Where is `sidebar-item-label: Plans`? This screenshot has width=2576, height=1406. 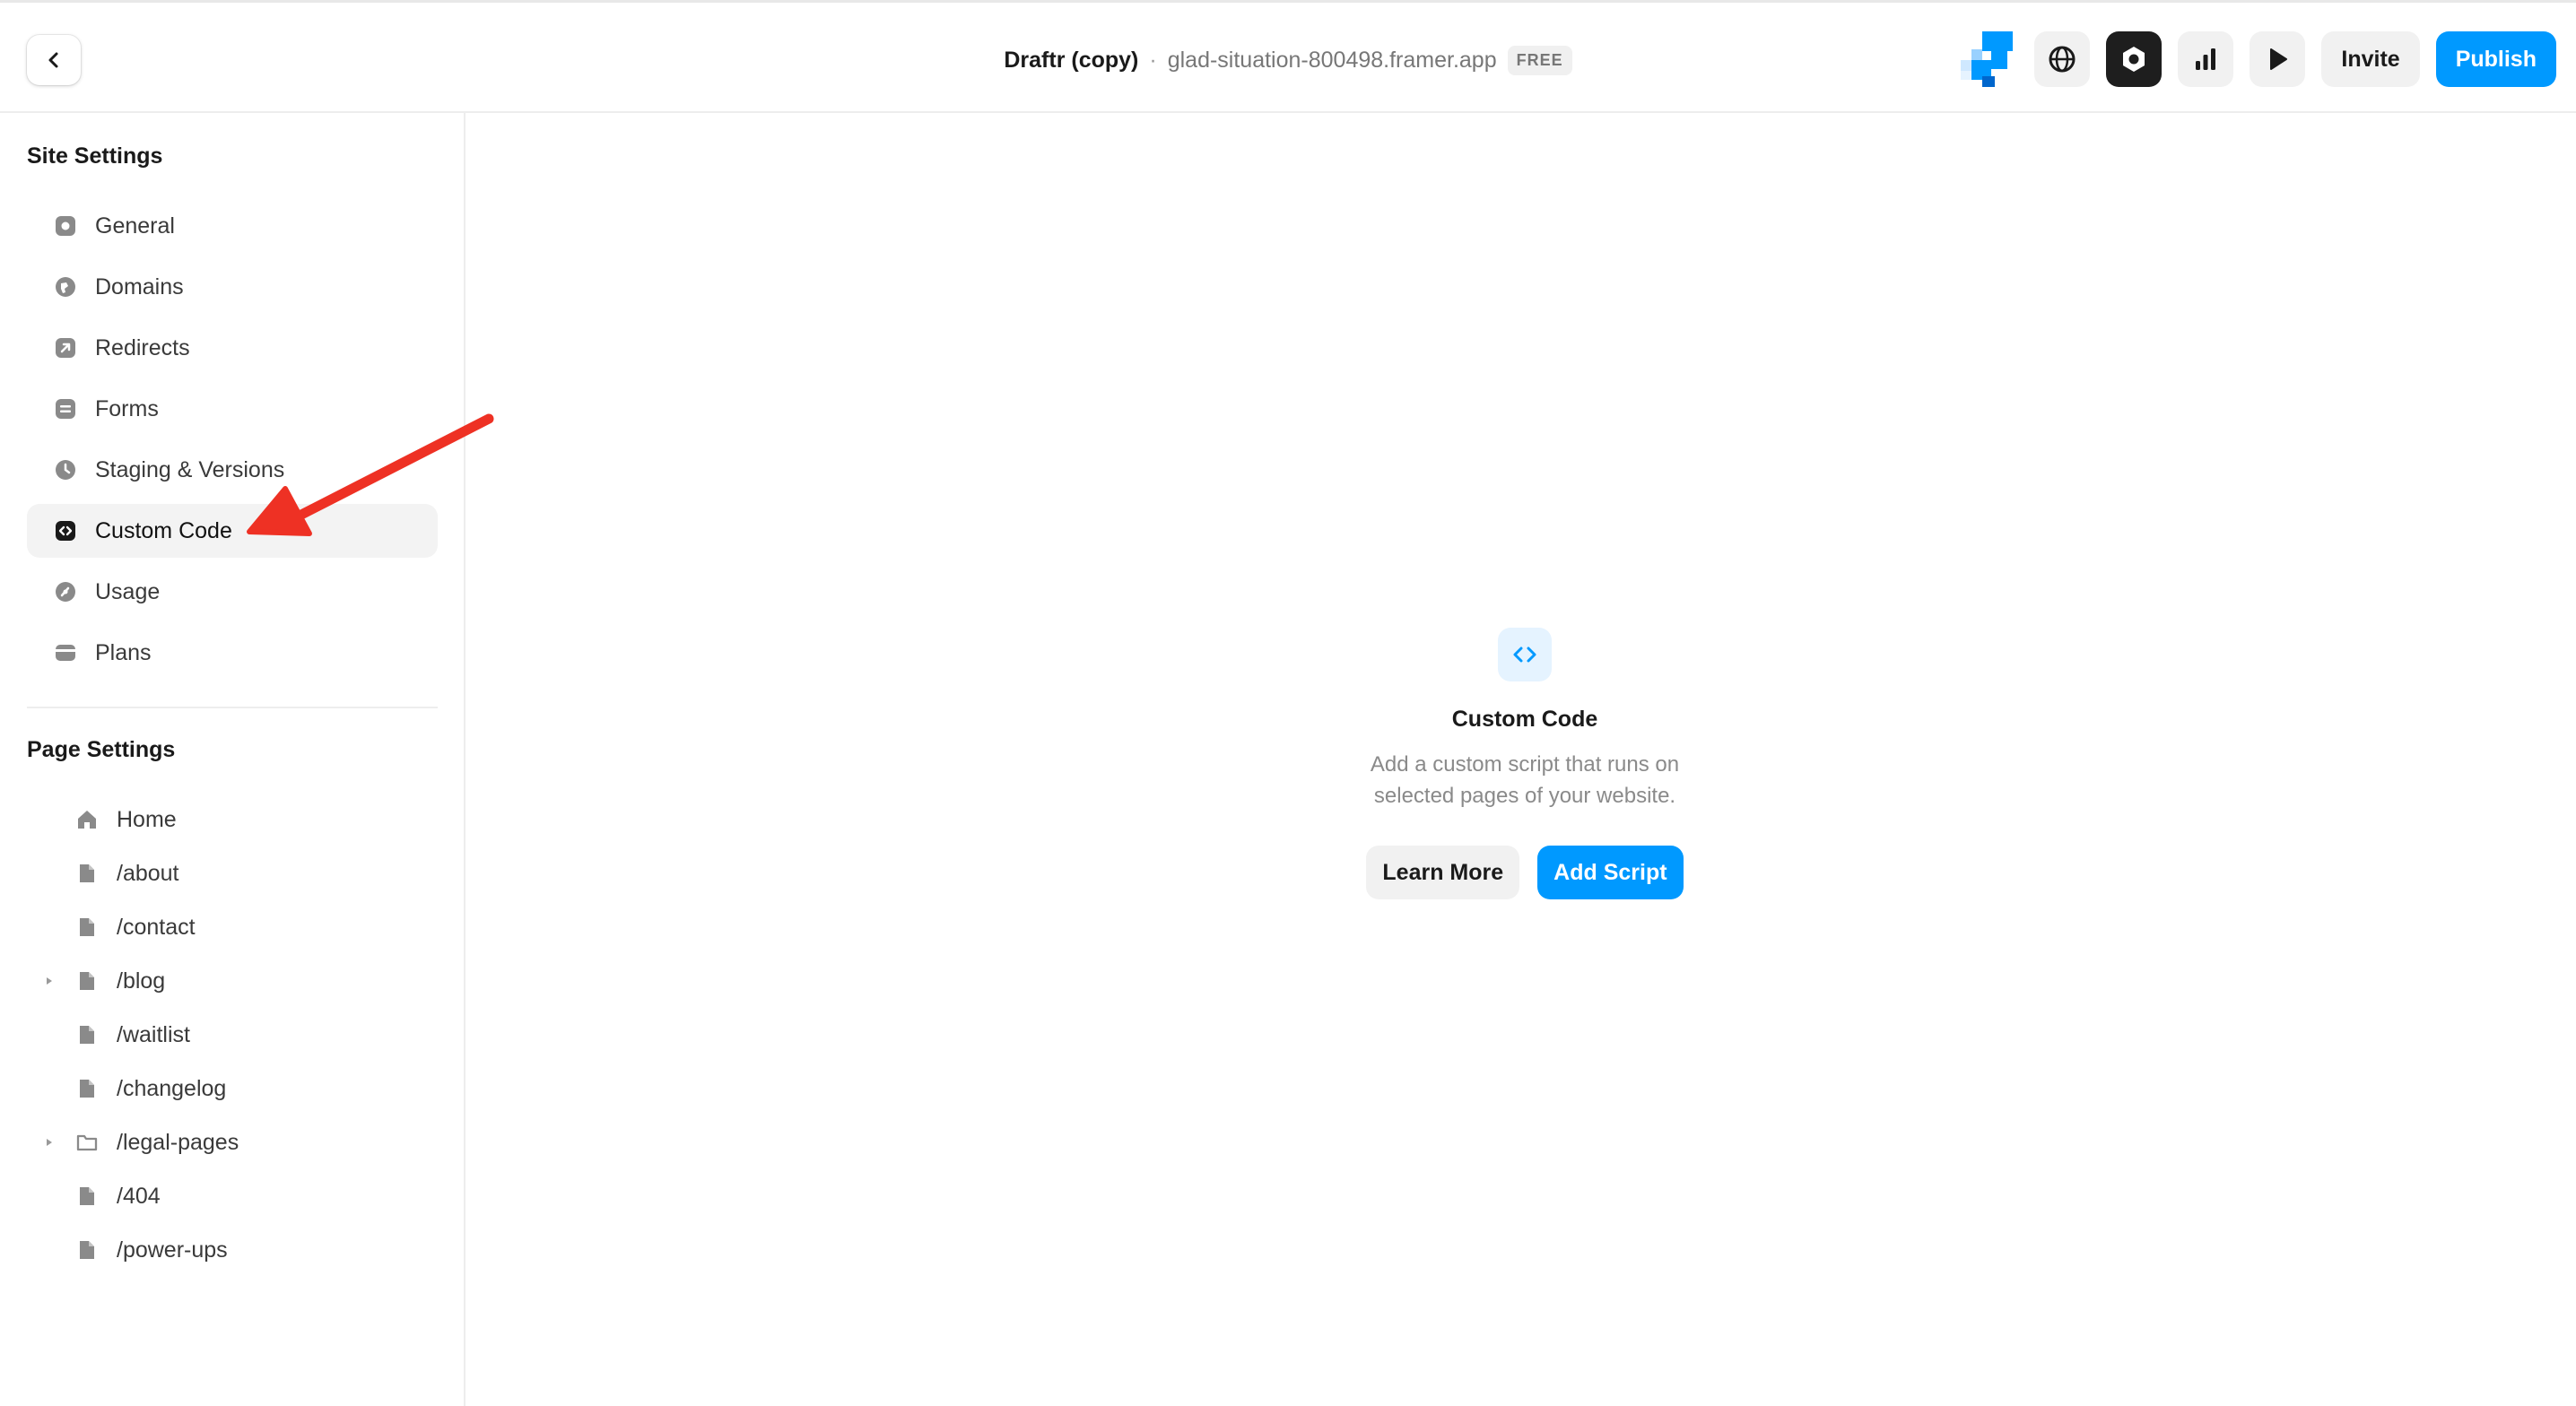 sidebar-item-label: Plans is located at coordinates (123, 652).